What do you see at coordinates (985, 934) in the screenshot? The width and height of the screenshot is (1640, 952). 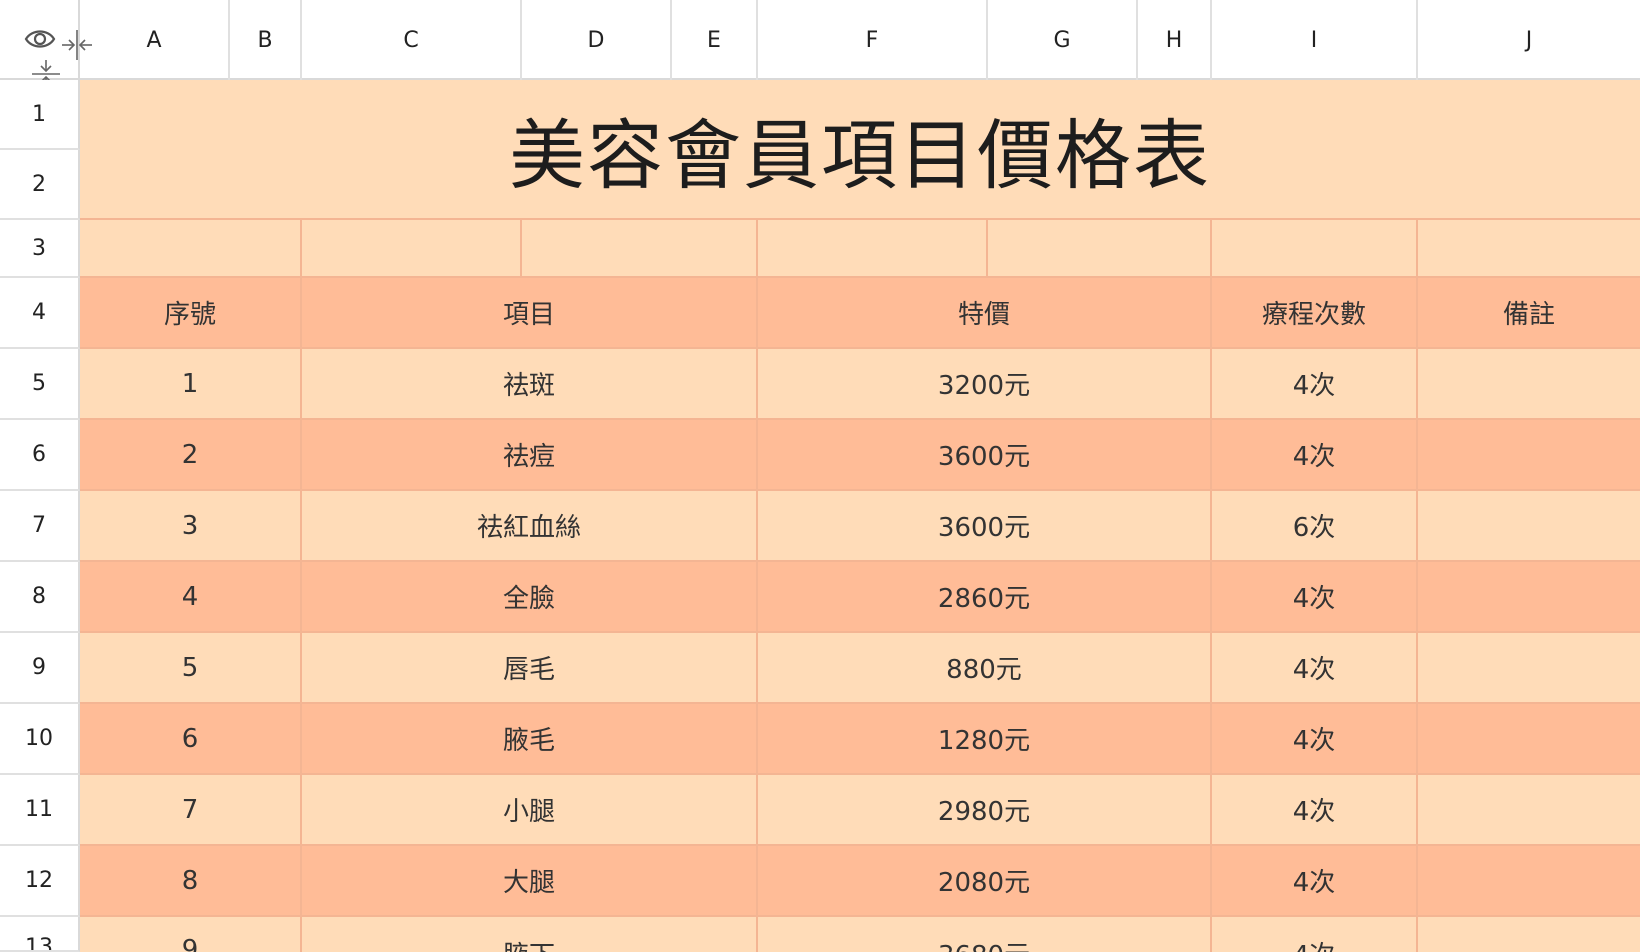 I see `cell-price: 3680元` at bounding box center [985, 934].